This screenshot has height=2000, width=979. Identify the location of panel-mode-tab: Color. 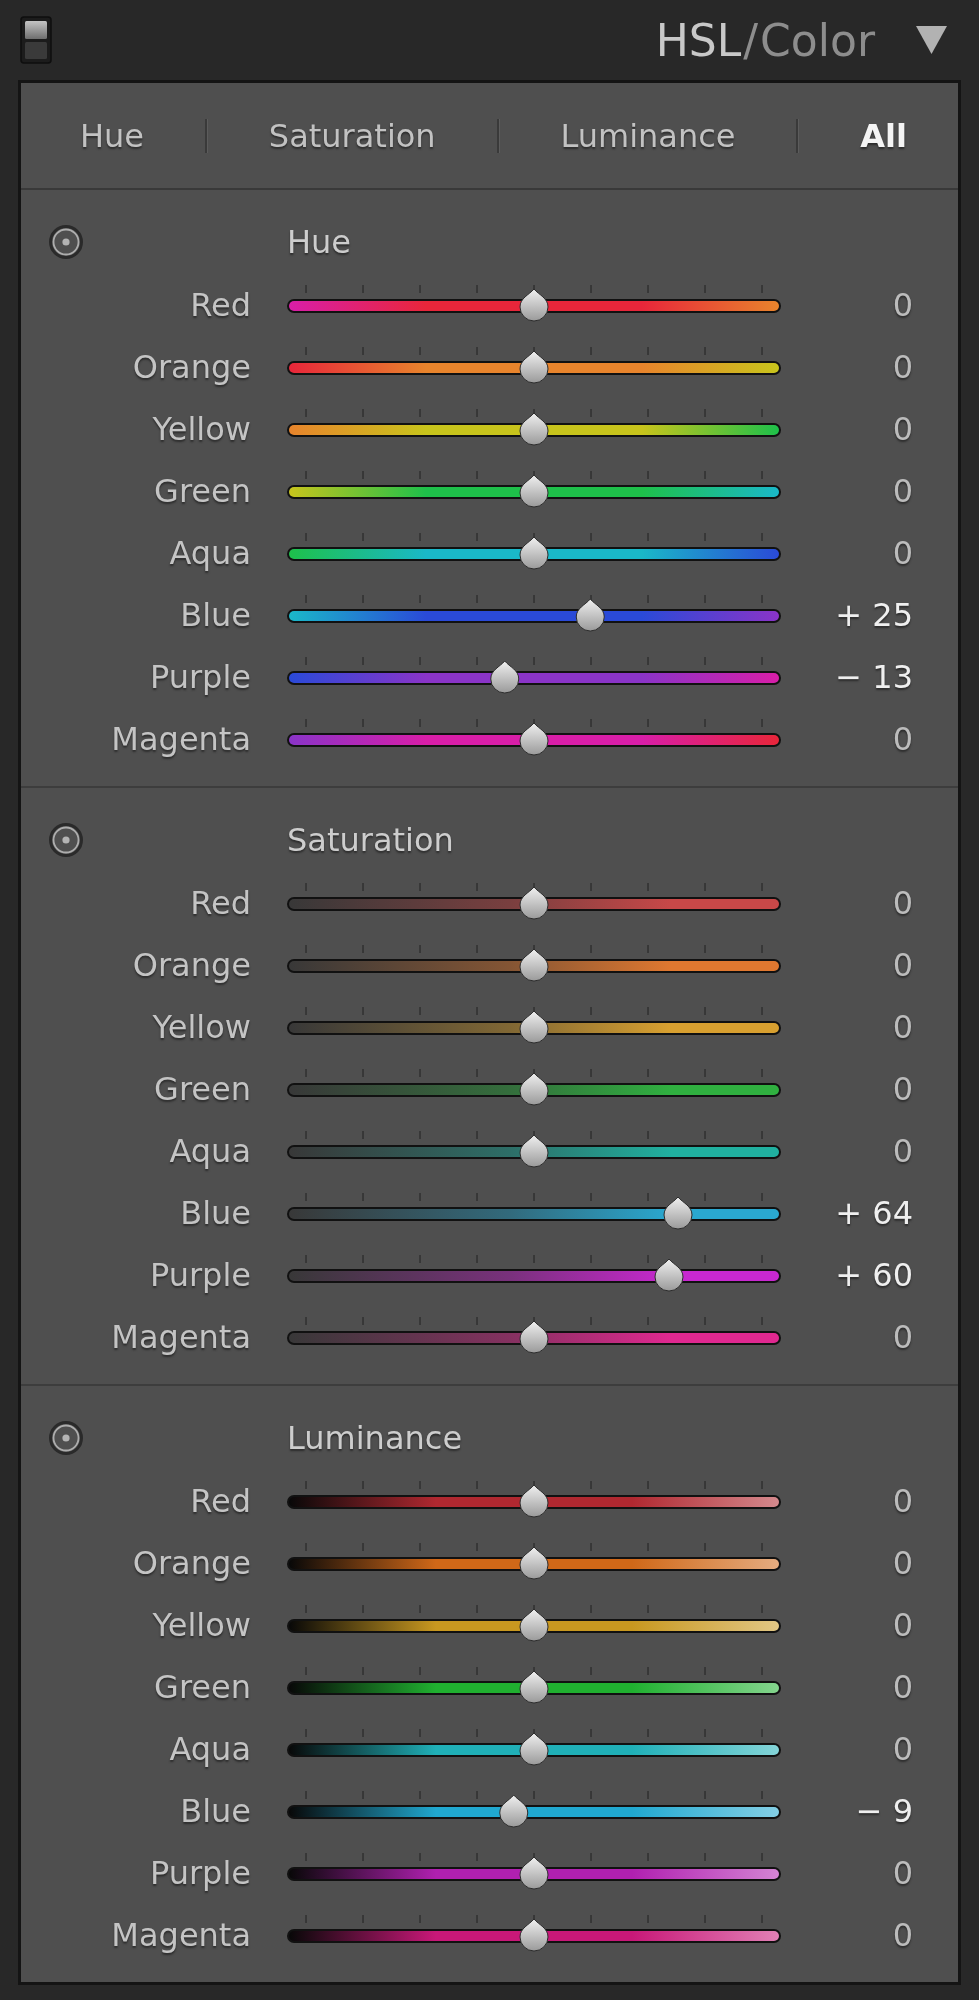
(817, 40).